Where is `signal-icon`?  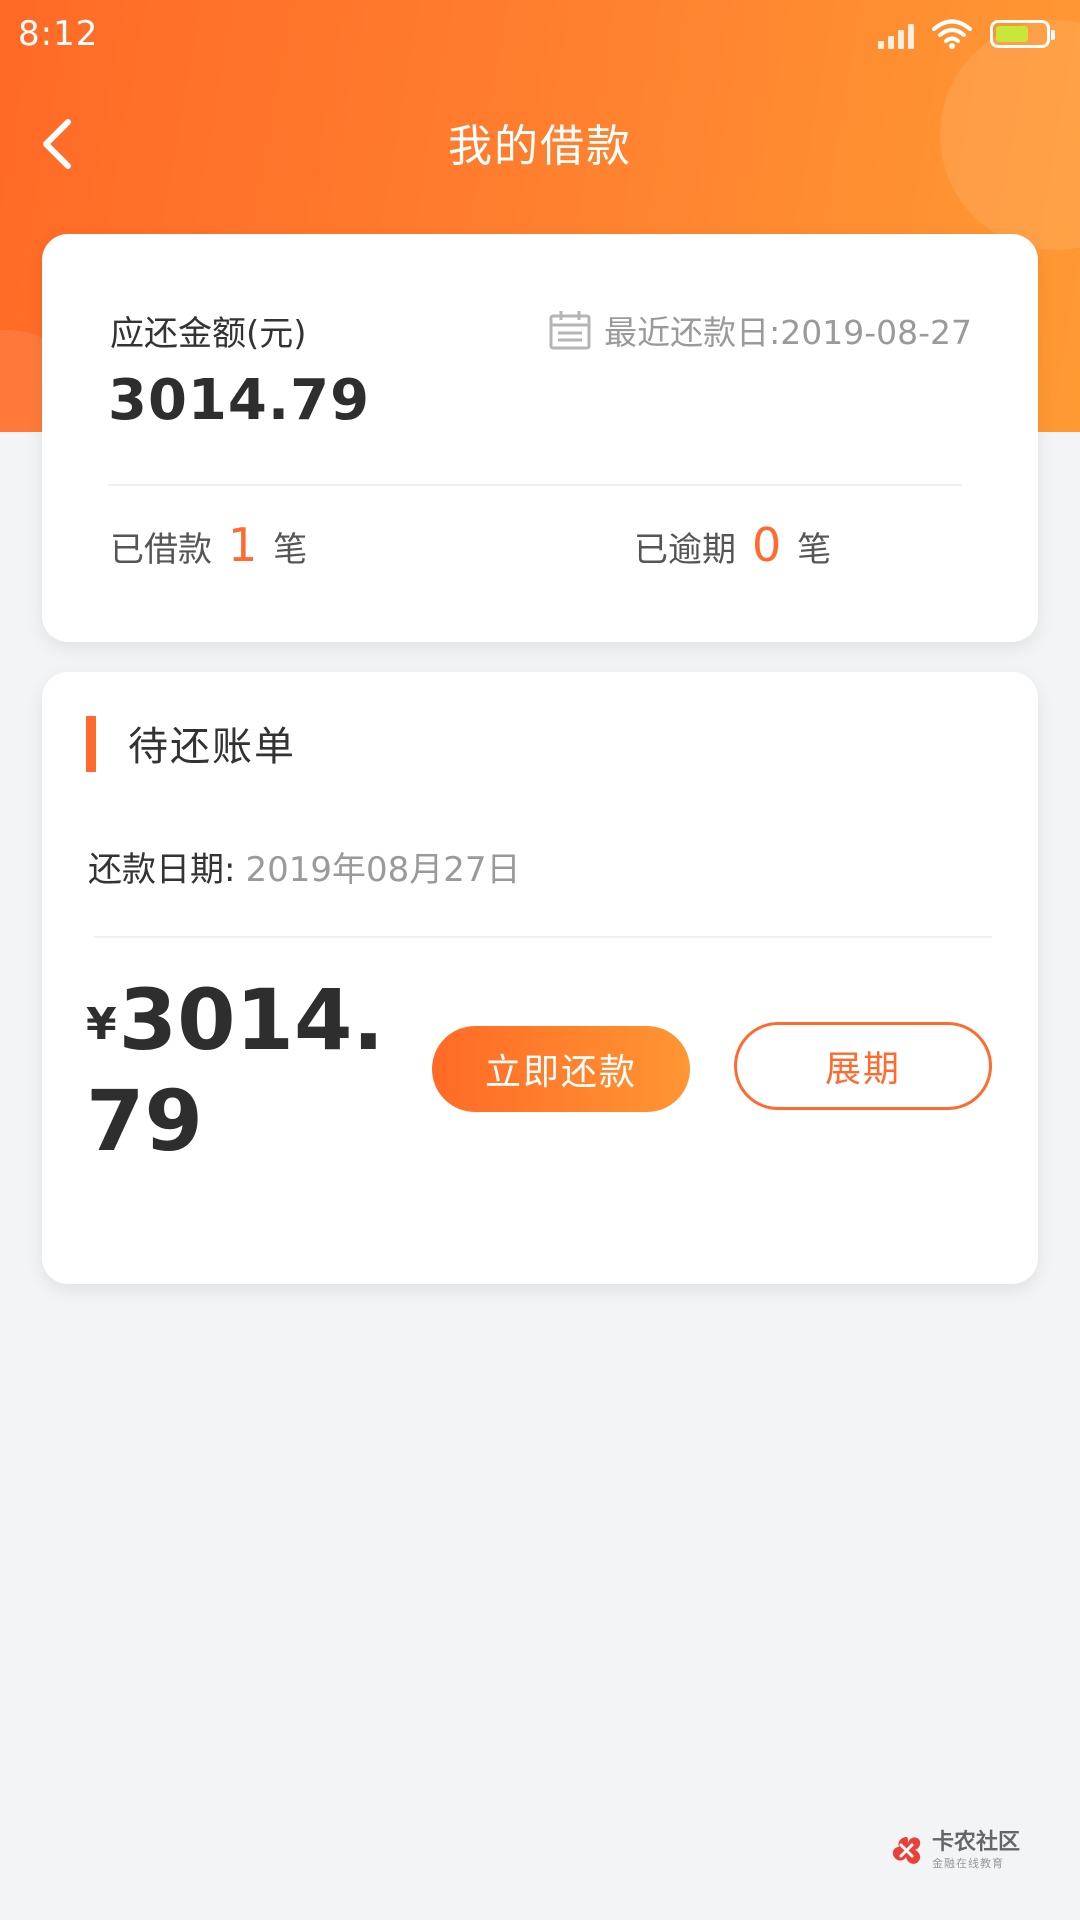
signal-icon is located at coordinates (896, 34).